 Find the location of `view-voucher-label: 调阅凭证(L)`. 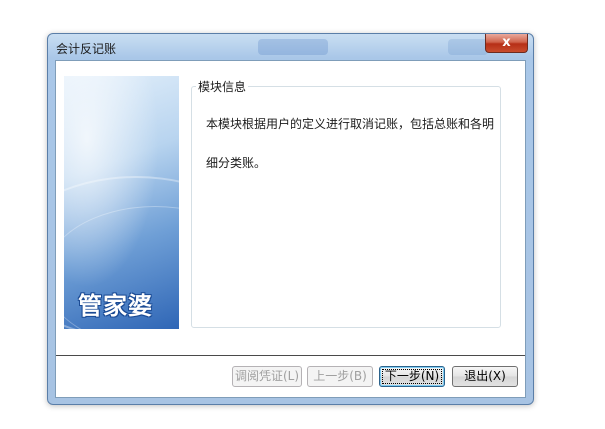

view-voucher-label: 调阅凭证(L) is located at coordinates (267, 376).